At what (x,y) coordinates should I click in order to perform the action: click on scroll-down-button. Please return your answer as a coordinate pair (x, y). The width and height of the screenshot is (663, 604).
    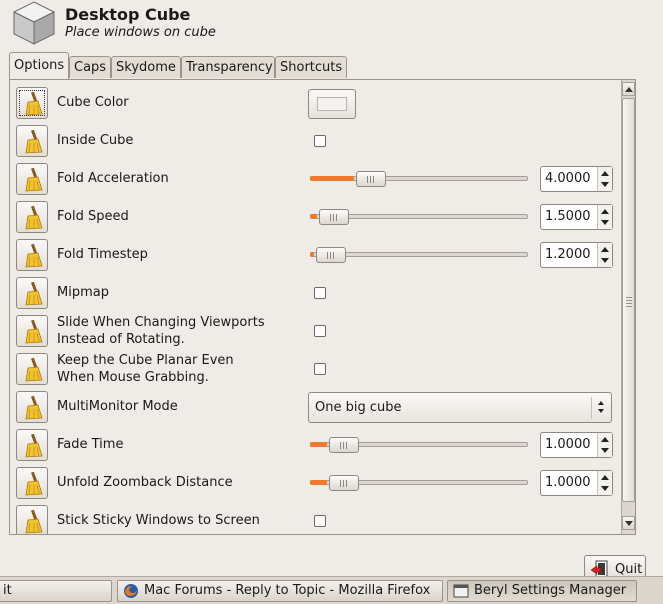
    Looking at the image, I should click on (628, 523).